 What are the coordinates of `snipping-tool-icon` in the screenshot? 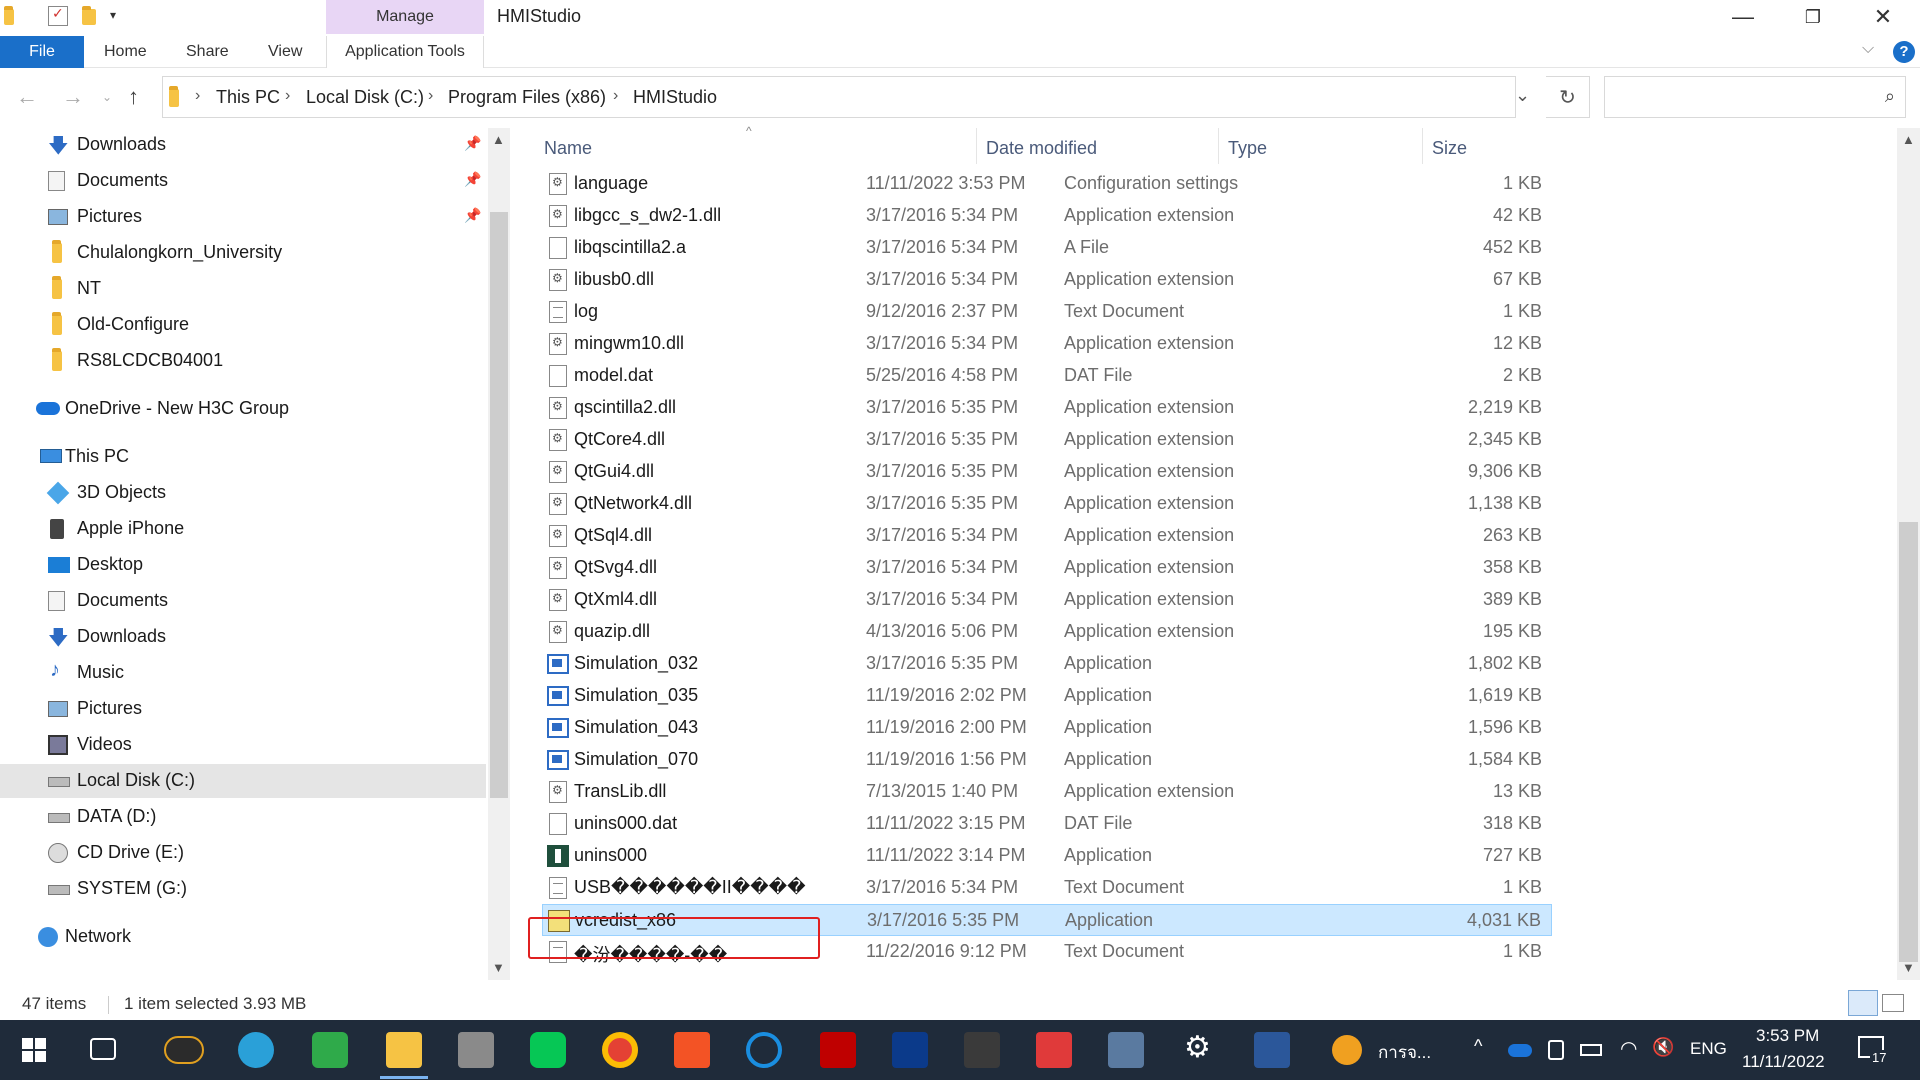 It's located at (982, 1050).